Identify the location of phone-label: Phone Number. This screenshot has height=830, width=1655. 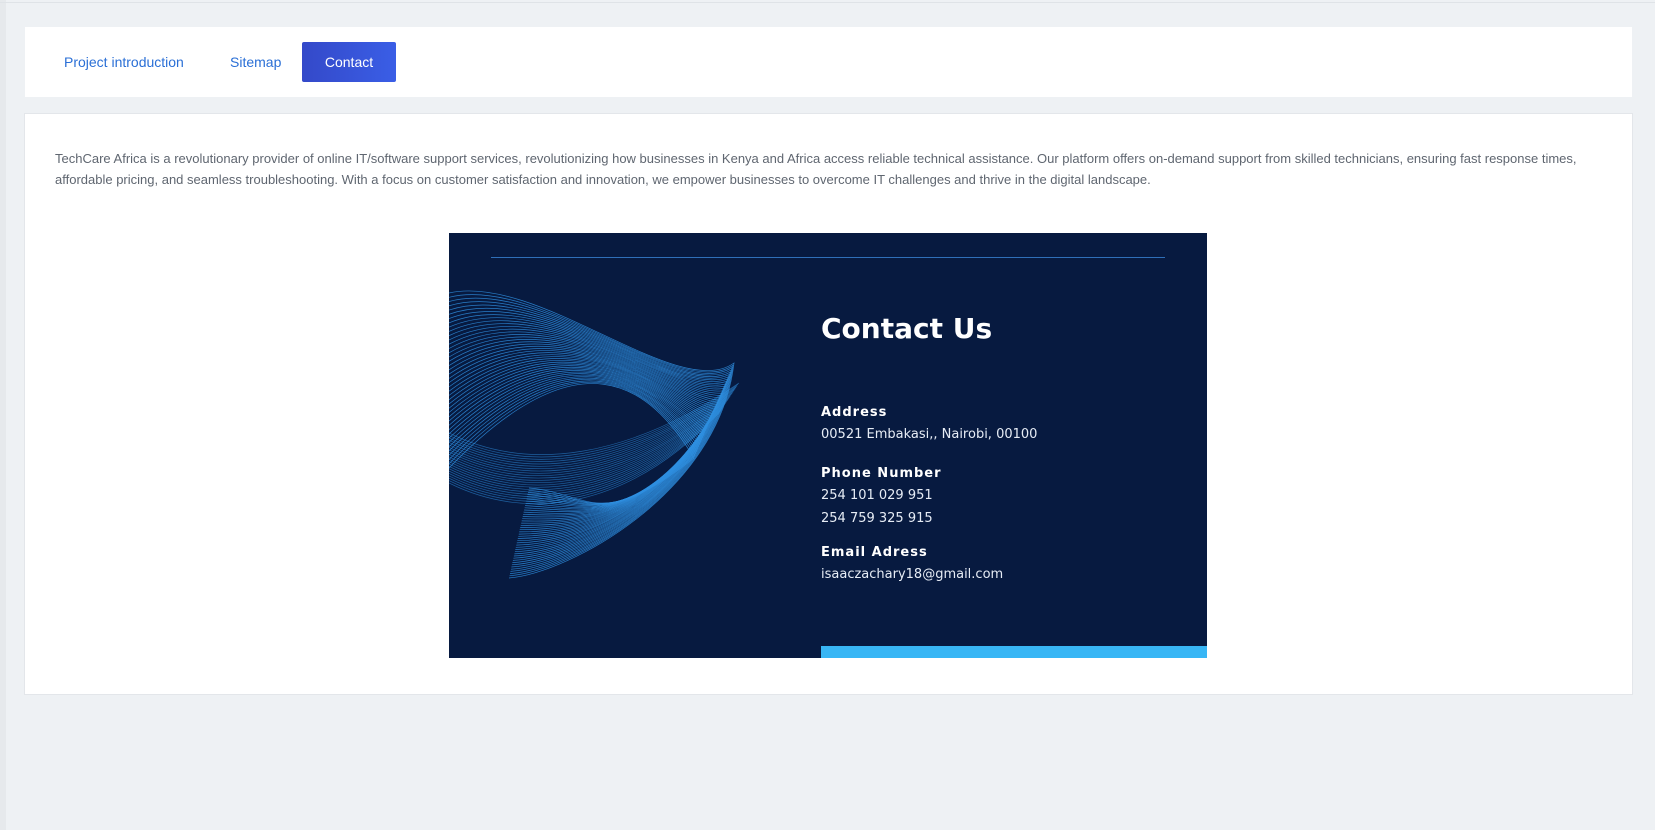
(881, 473).